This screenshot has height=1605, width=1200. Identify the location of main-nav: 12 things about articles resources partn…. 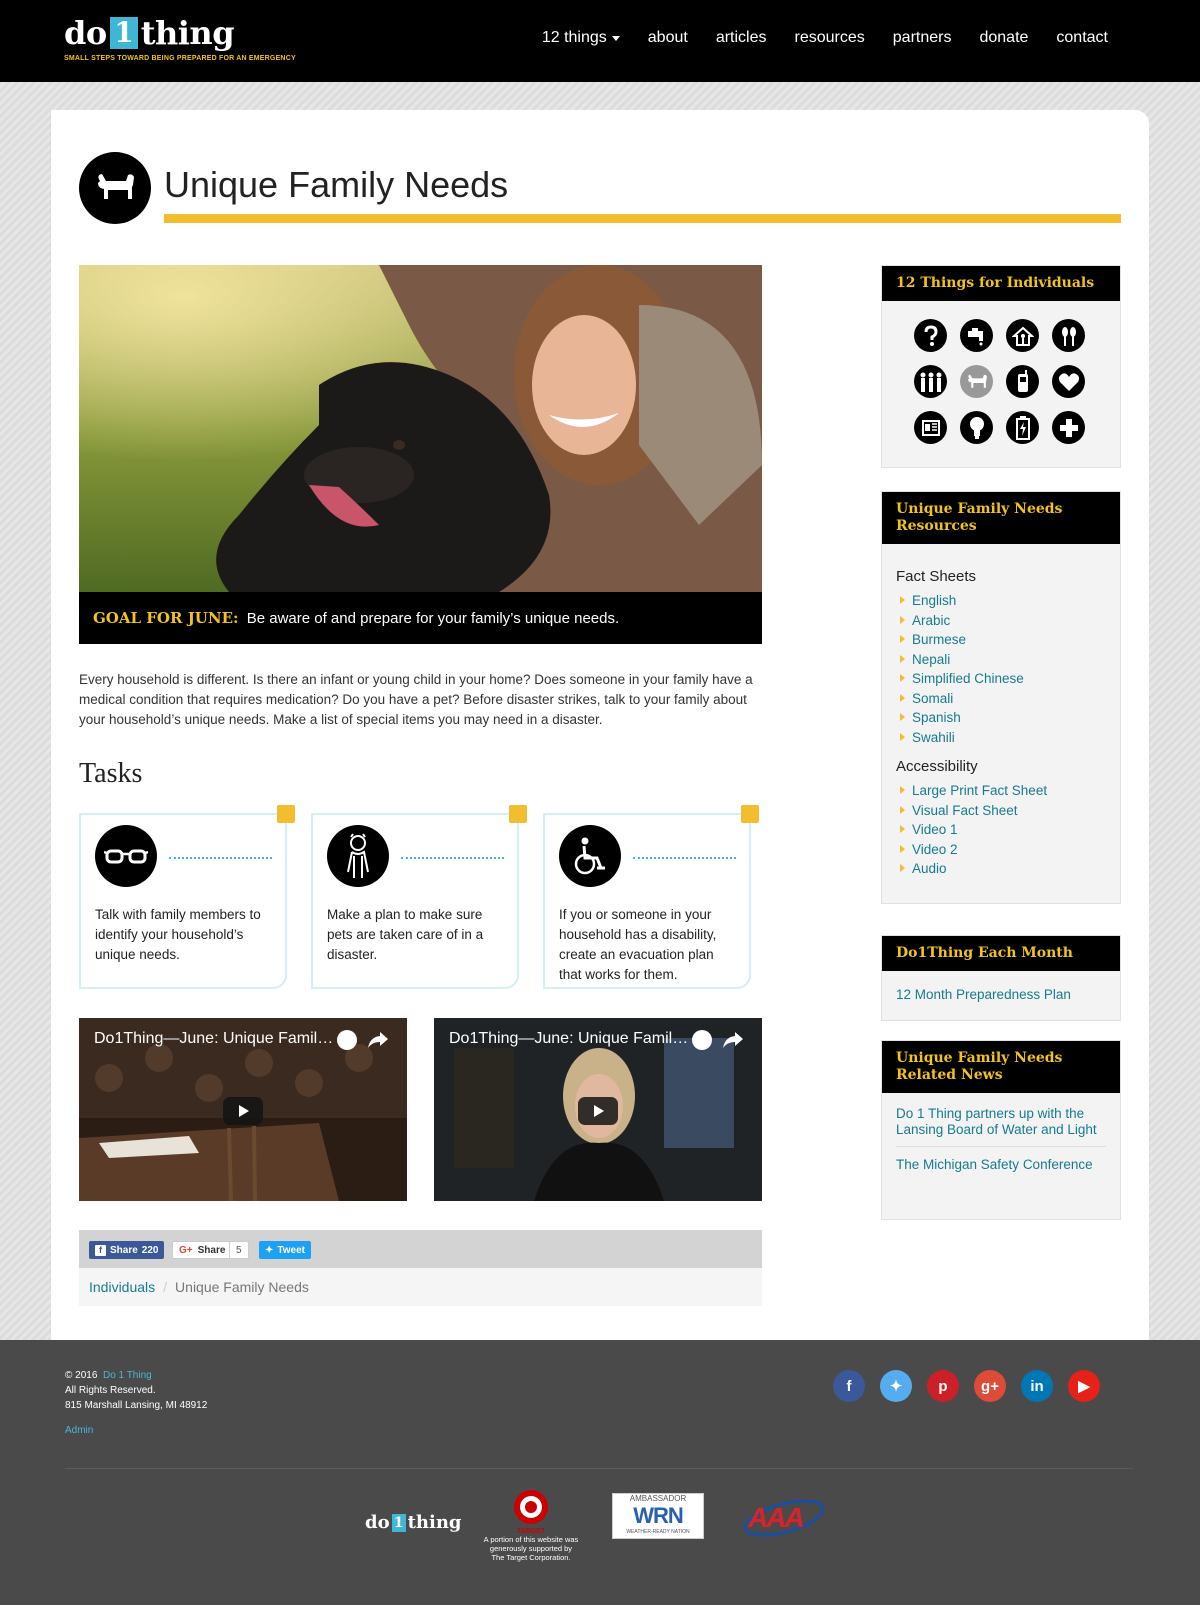
(811, 38).